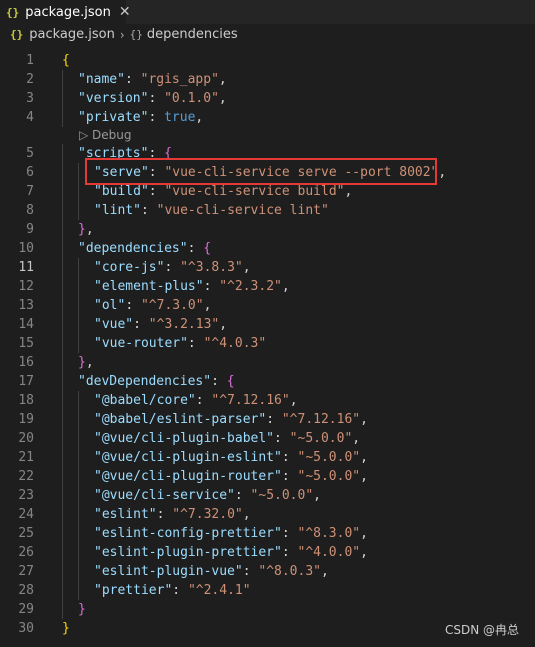 This screenshot has width=535, height=647. Describe the element at coordinates (26, 476) in the screenshot. I see `line-number: 22` at that location.